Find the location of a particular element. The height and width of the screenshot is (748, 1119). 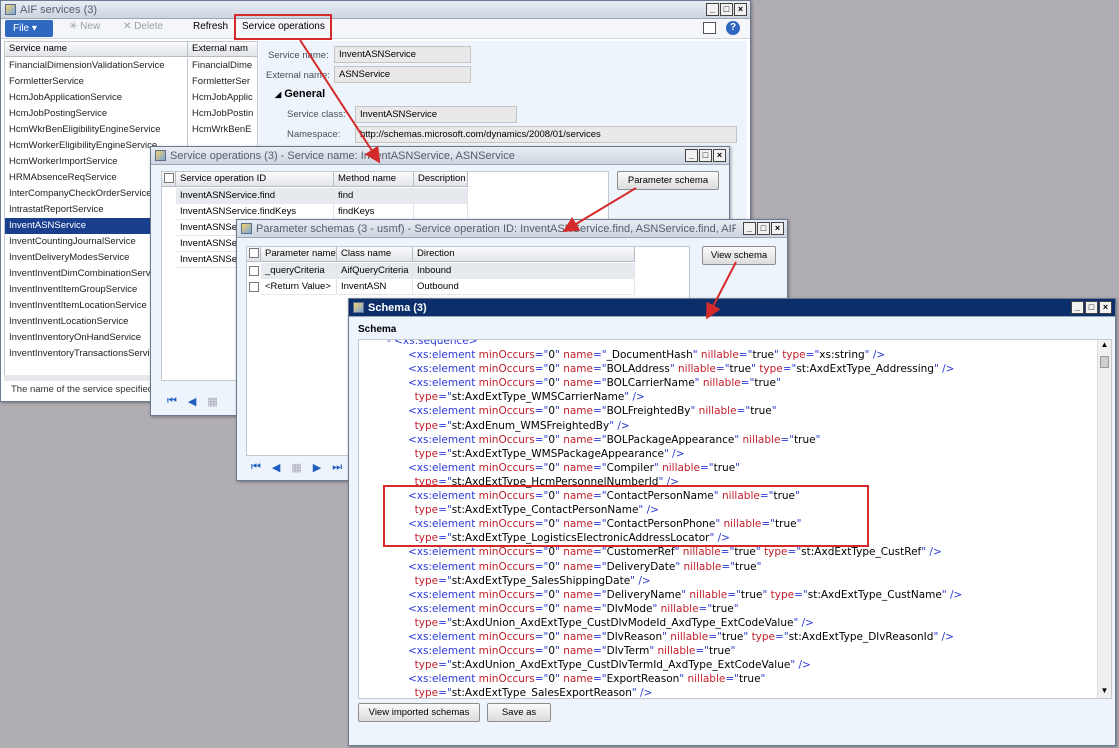

column-header-parameter-name: Parameter name is located at coordinates (299, 254).